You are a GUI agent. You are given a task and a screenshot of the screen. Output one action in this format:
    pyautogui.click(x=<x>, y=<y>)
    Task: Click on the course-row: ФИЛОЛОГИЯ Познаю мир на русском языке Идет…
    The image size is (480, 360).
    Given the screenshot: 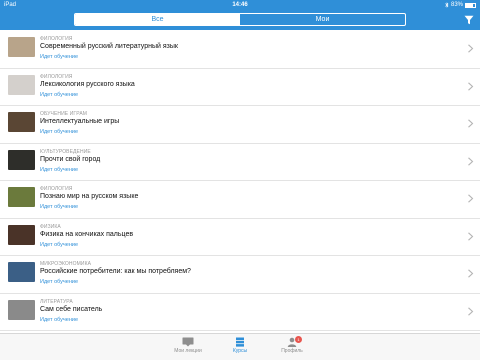 What is the action you would take?
    pyautogui.click(x=240, y=200)
    